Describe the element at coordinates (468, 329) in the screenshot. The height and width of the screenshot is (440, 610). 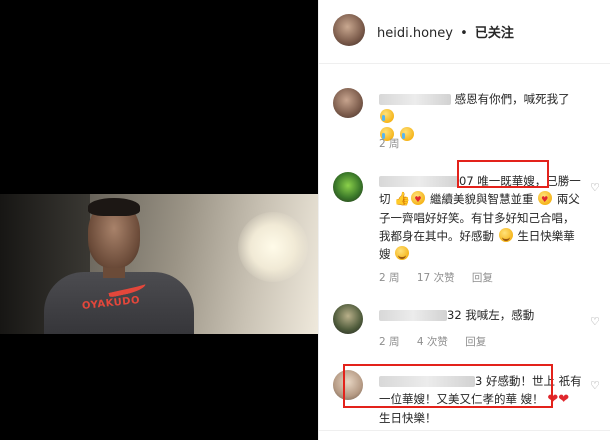
I see `comment-item: ♡ 32 我喊左，感動 2 周 4 次赞 回复` at that location.